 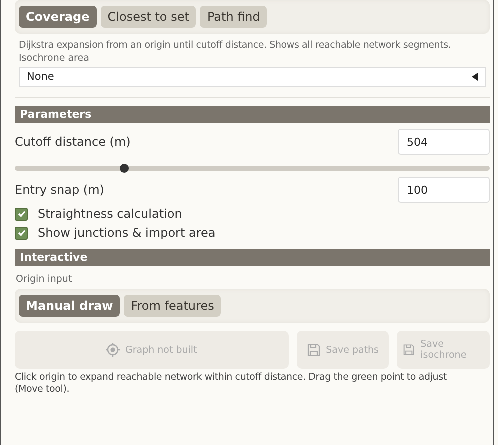 What do you see at coordinates (54, 58) in the screenshot?
I see `isochrone-label: Isochrone area` at bounding box center [54, 58].